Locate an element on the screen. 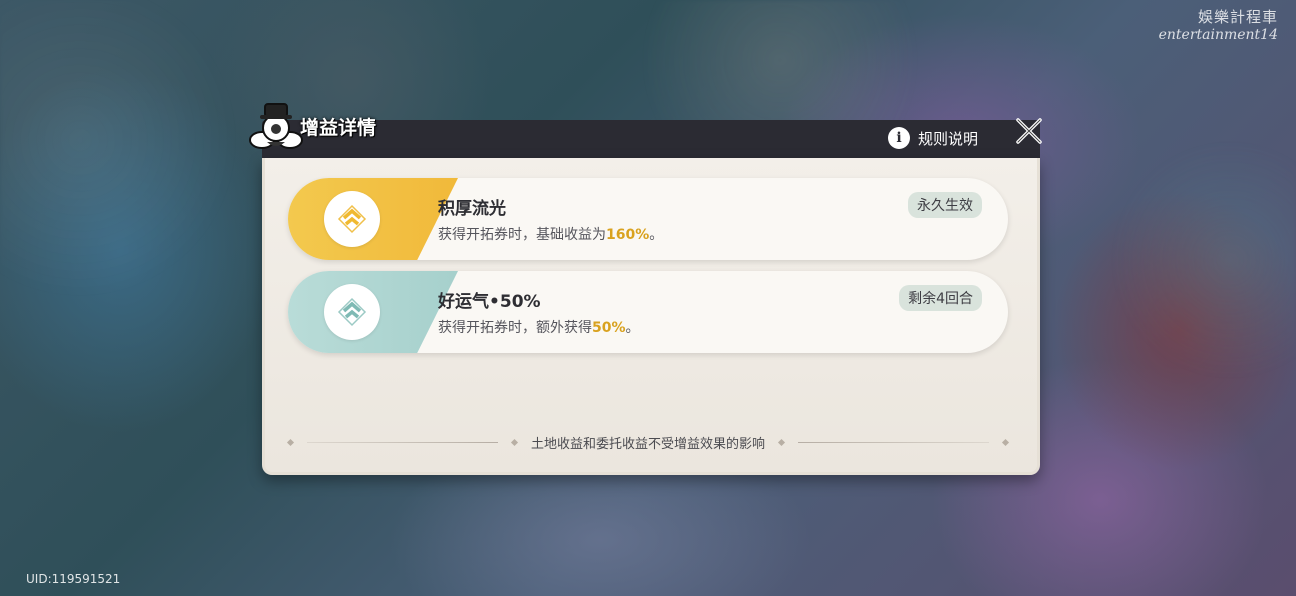 Image resolution: width=1296 pixels, height=596 pixels. close-button is located at coordinates (1029, 131).